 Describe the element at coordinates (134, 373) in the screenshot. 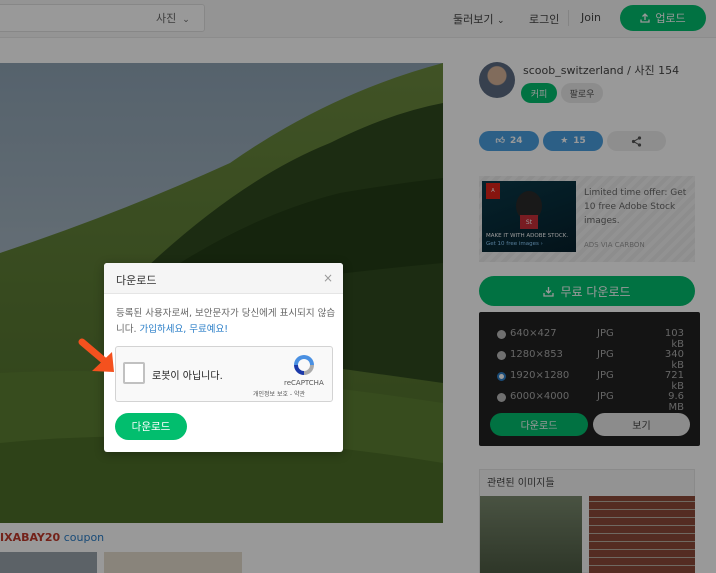

I see `recaptcha-checkbox` at that location.